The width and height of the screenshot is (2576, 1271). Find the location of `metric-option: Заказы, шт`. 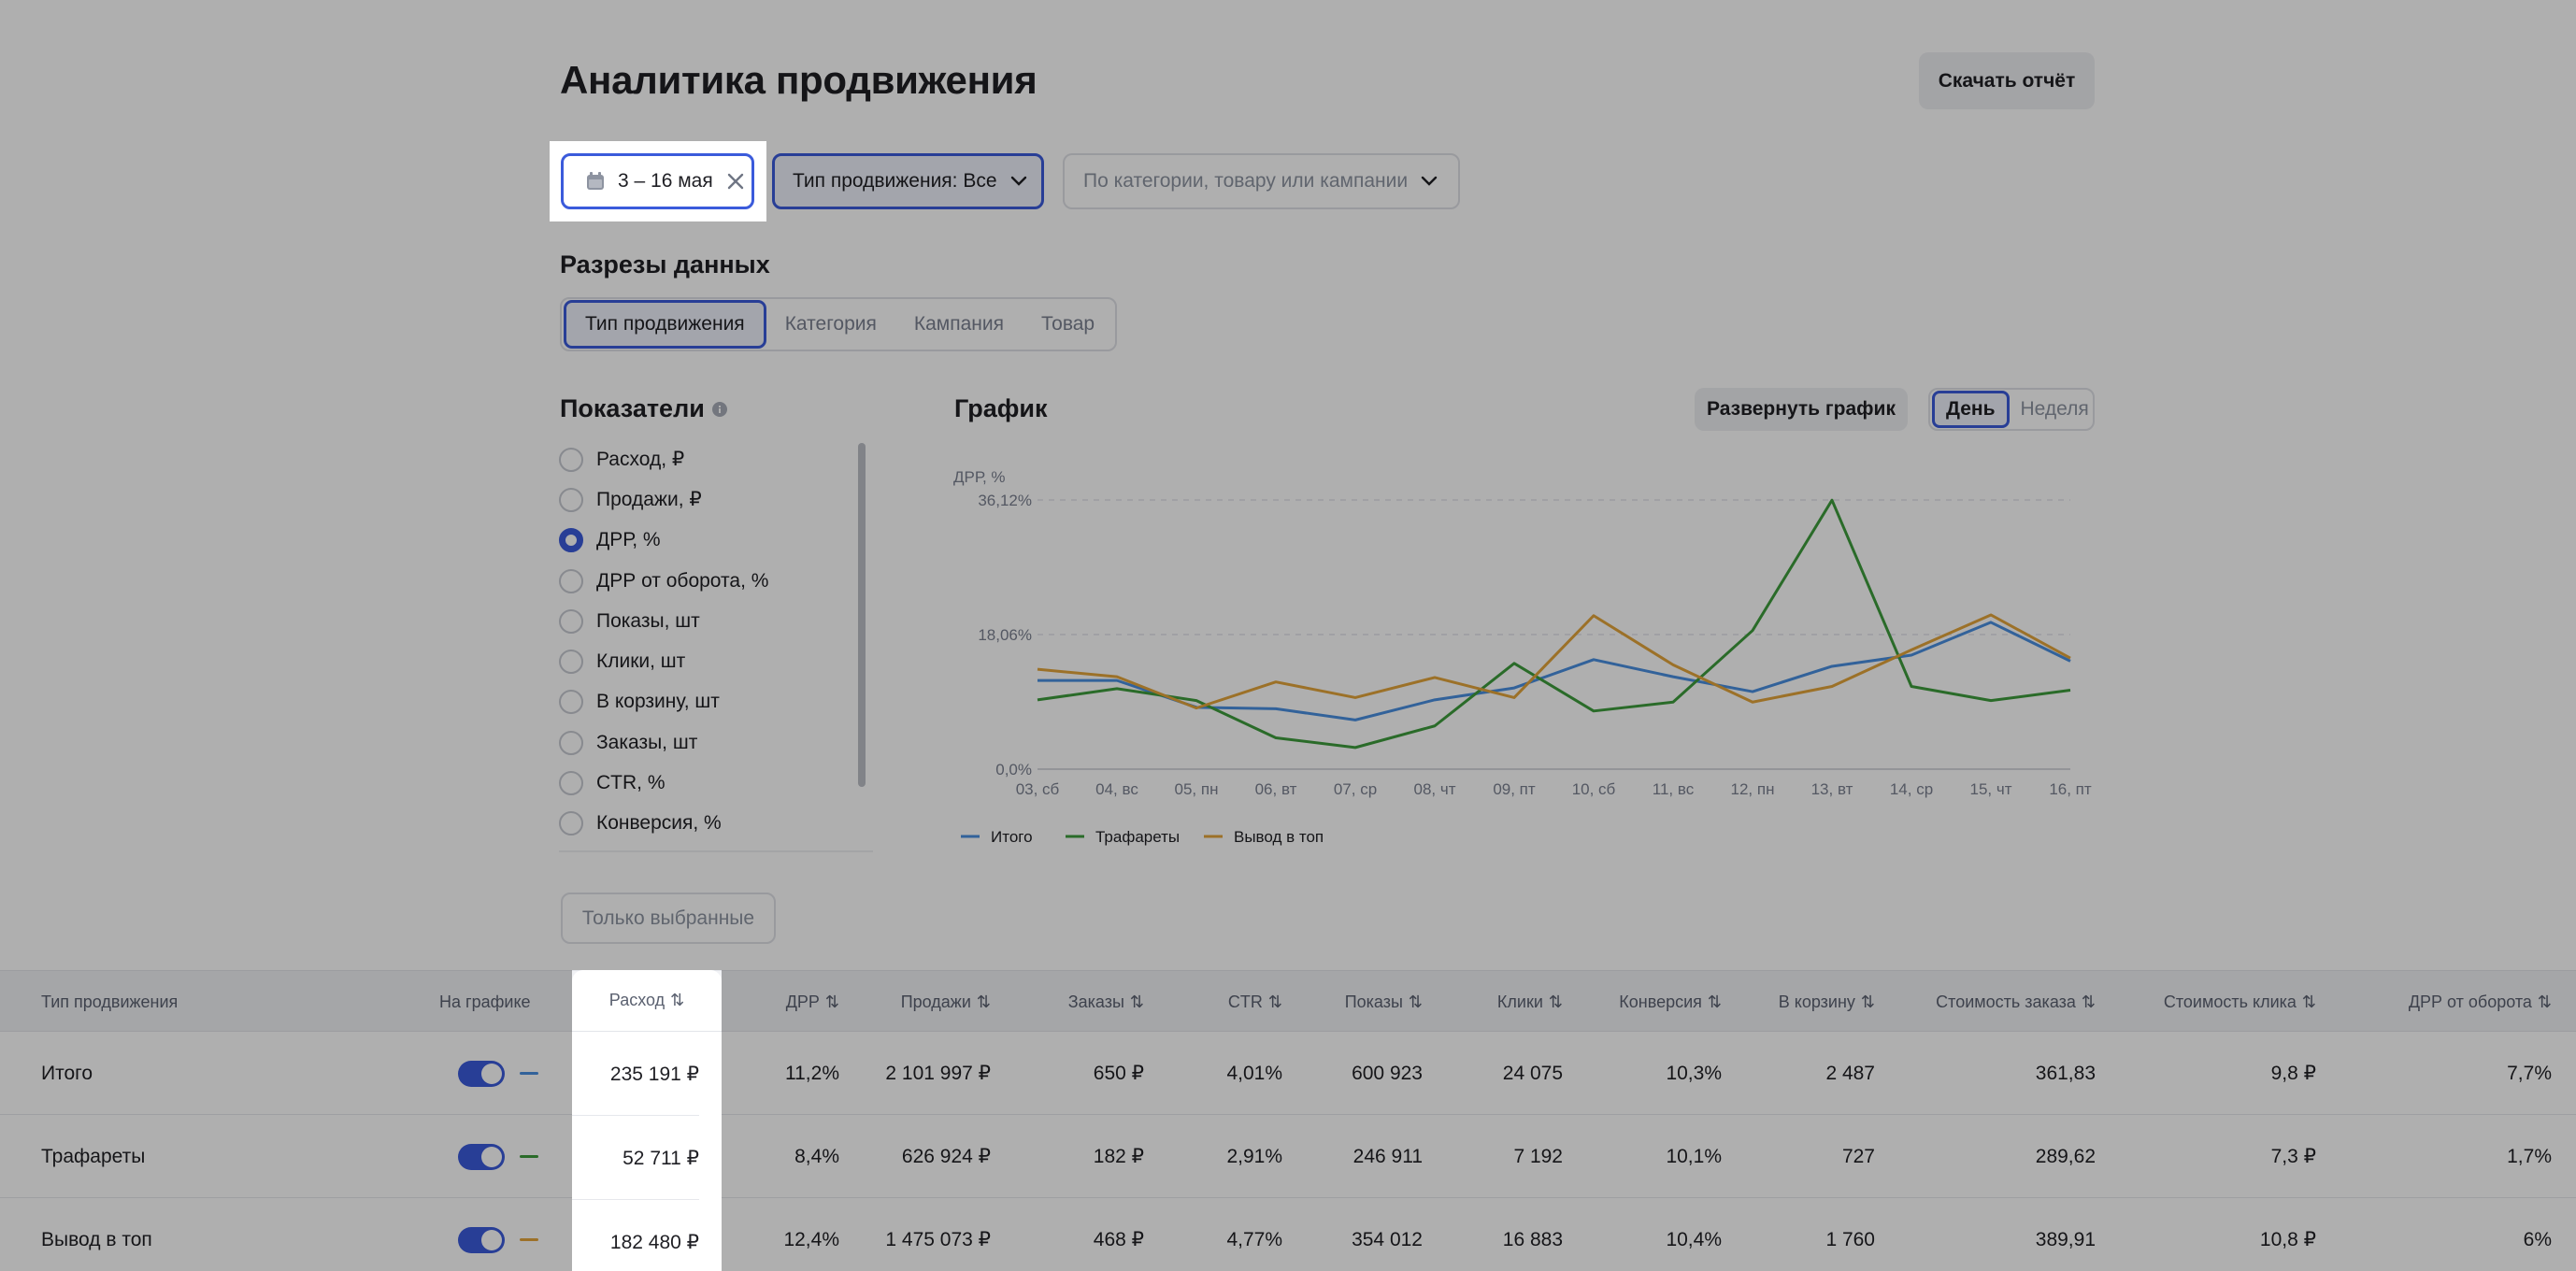

metric-option: Заказы, шт is located at coordinates (716, 742).